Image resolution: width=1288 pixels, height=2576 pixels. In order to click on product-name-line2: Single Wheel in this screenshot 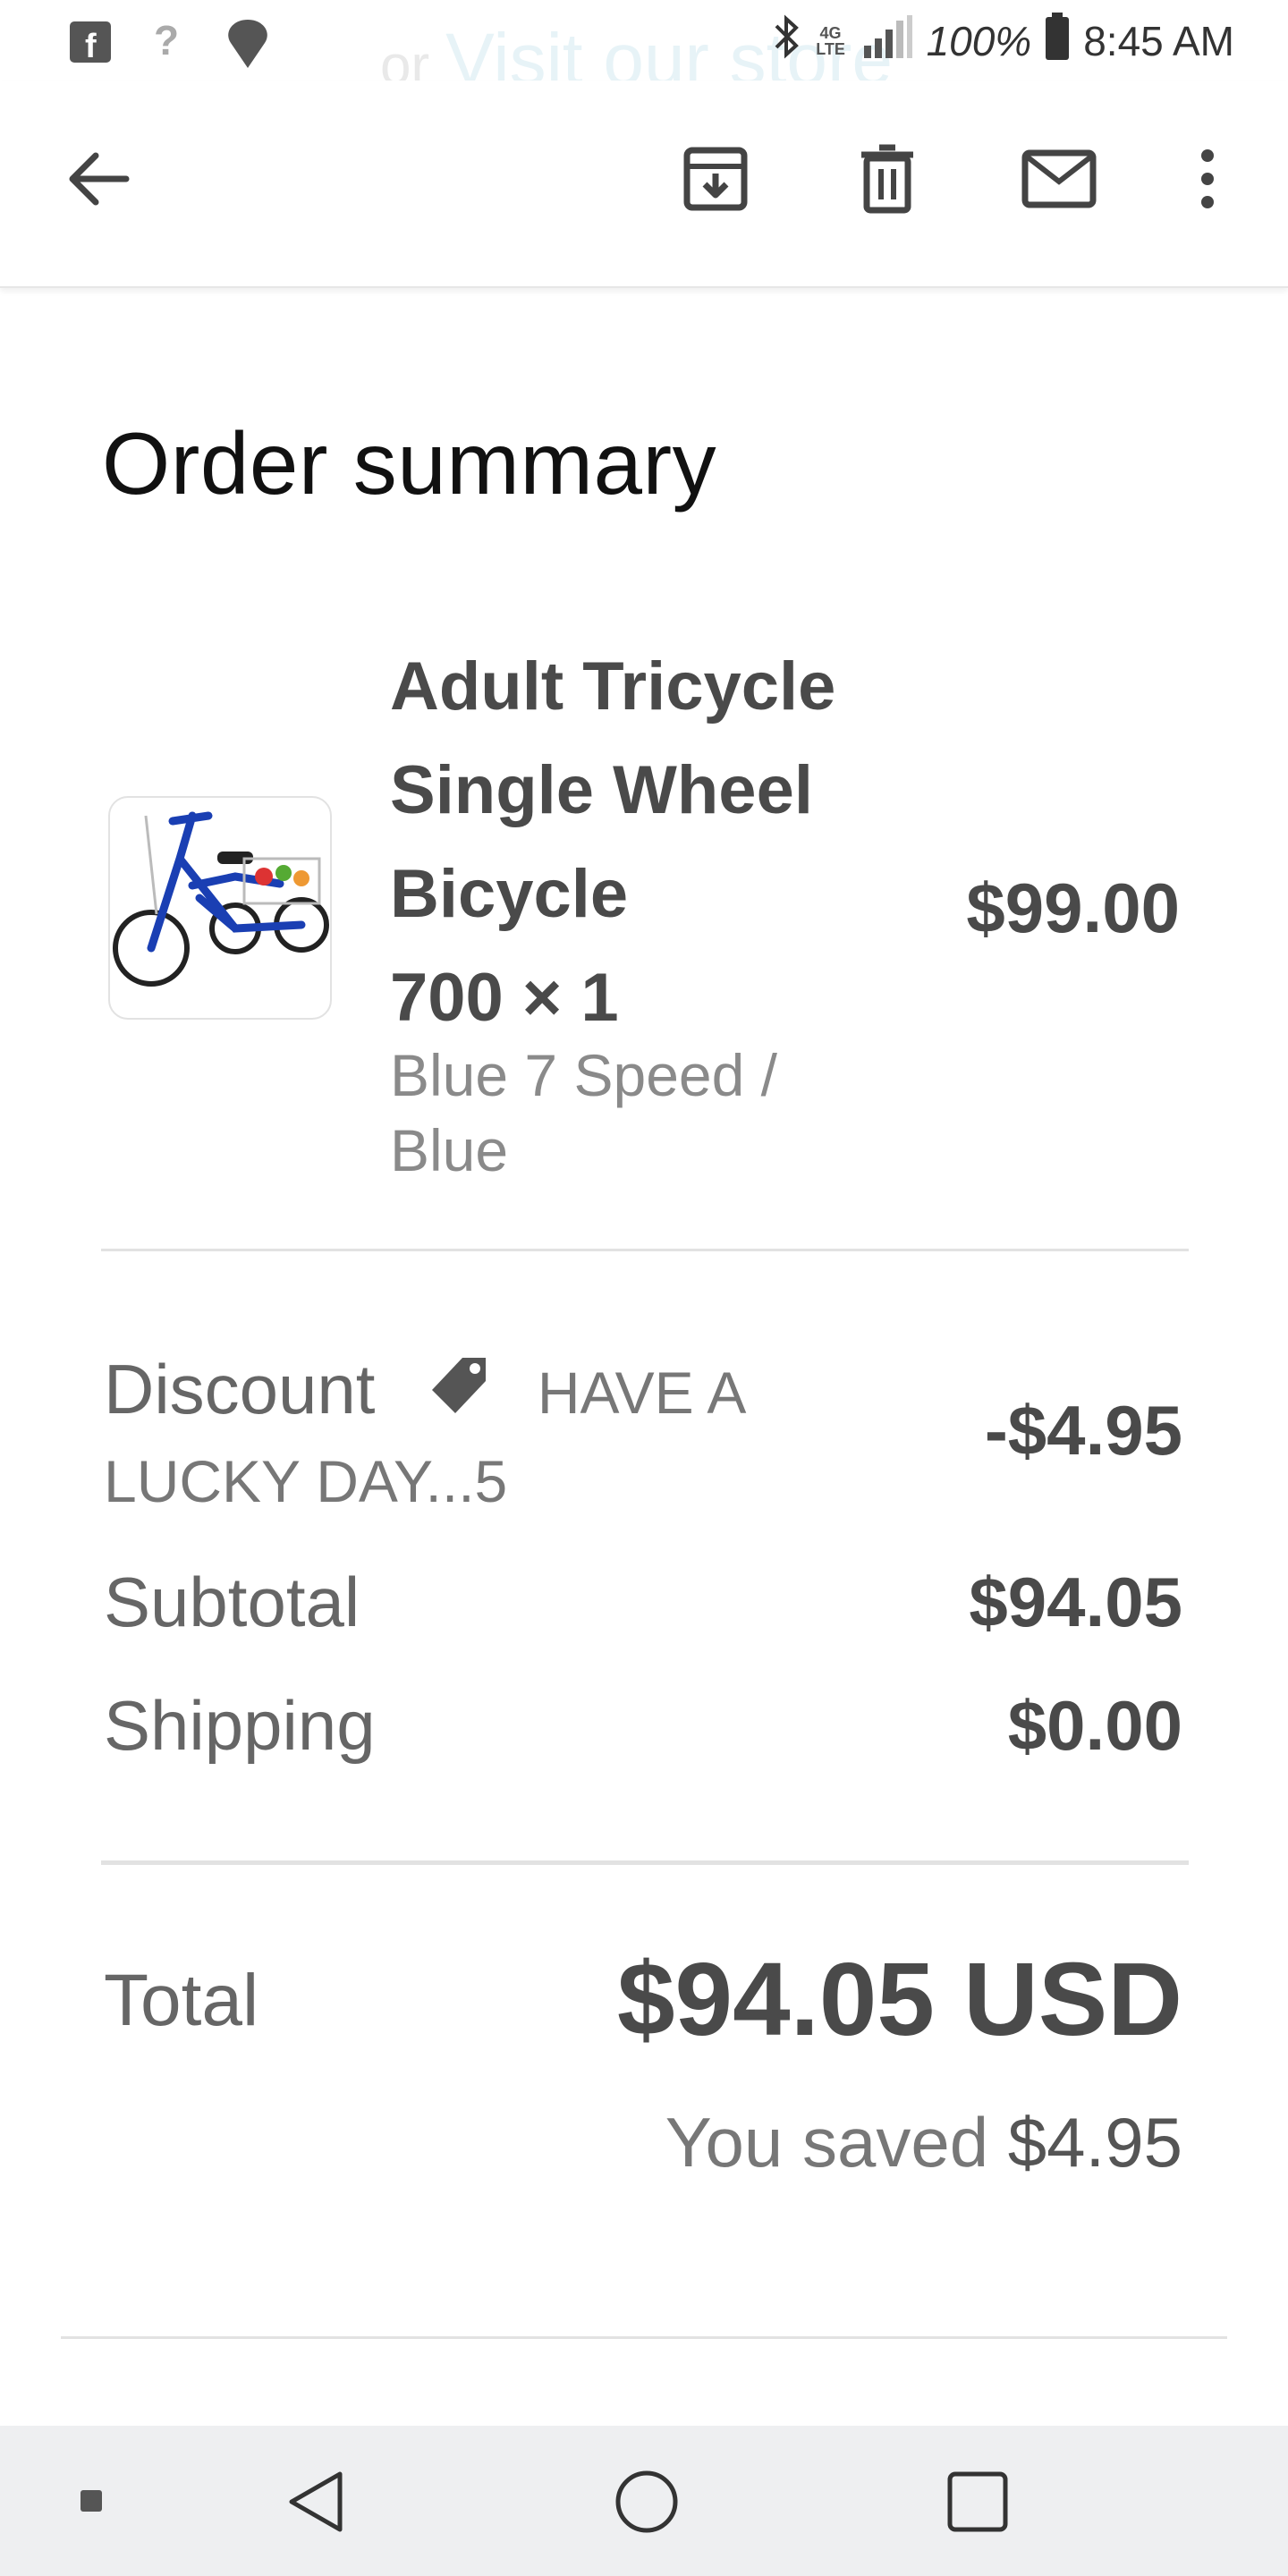, I will do `click(601, 790)`.